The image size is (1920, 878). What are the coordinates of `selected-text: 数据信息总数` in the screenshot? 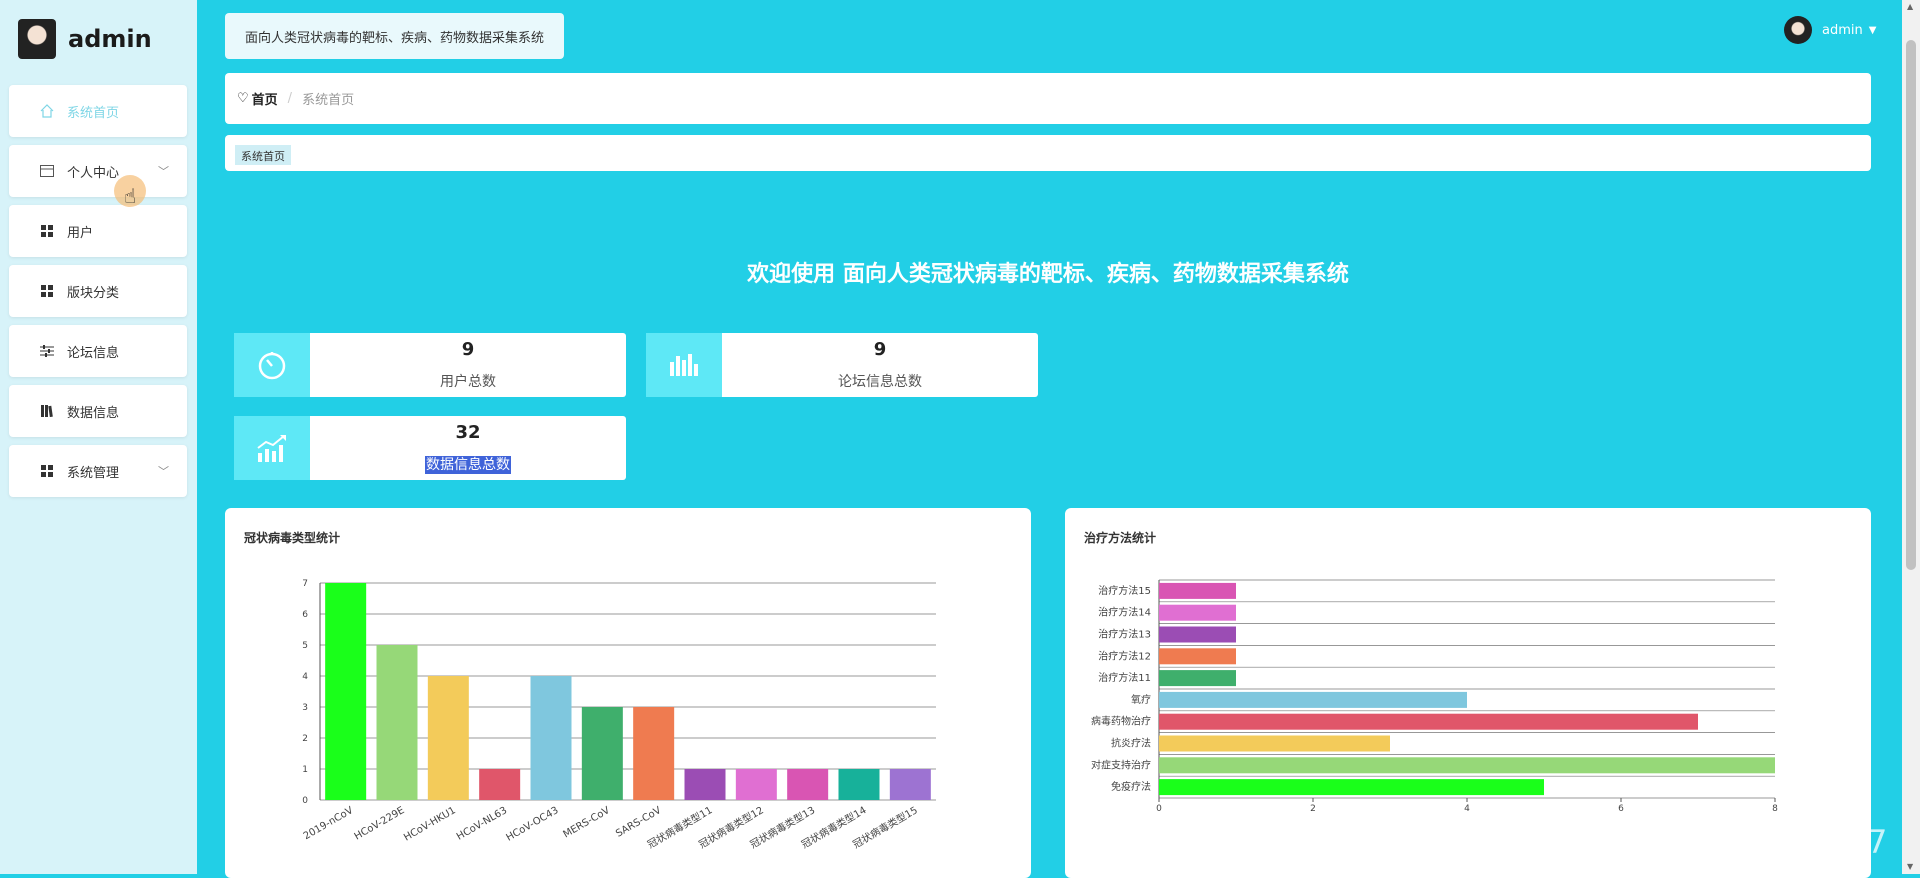 It's located at (468, 465).